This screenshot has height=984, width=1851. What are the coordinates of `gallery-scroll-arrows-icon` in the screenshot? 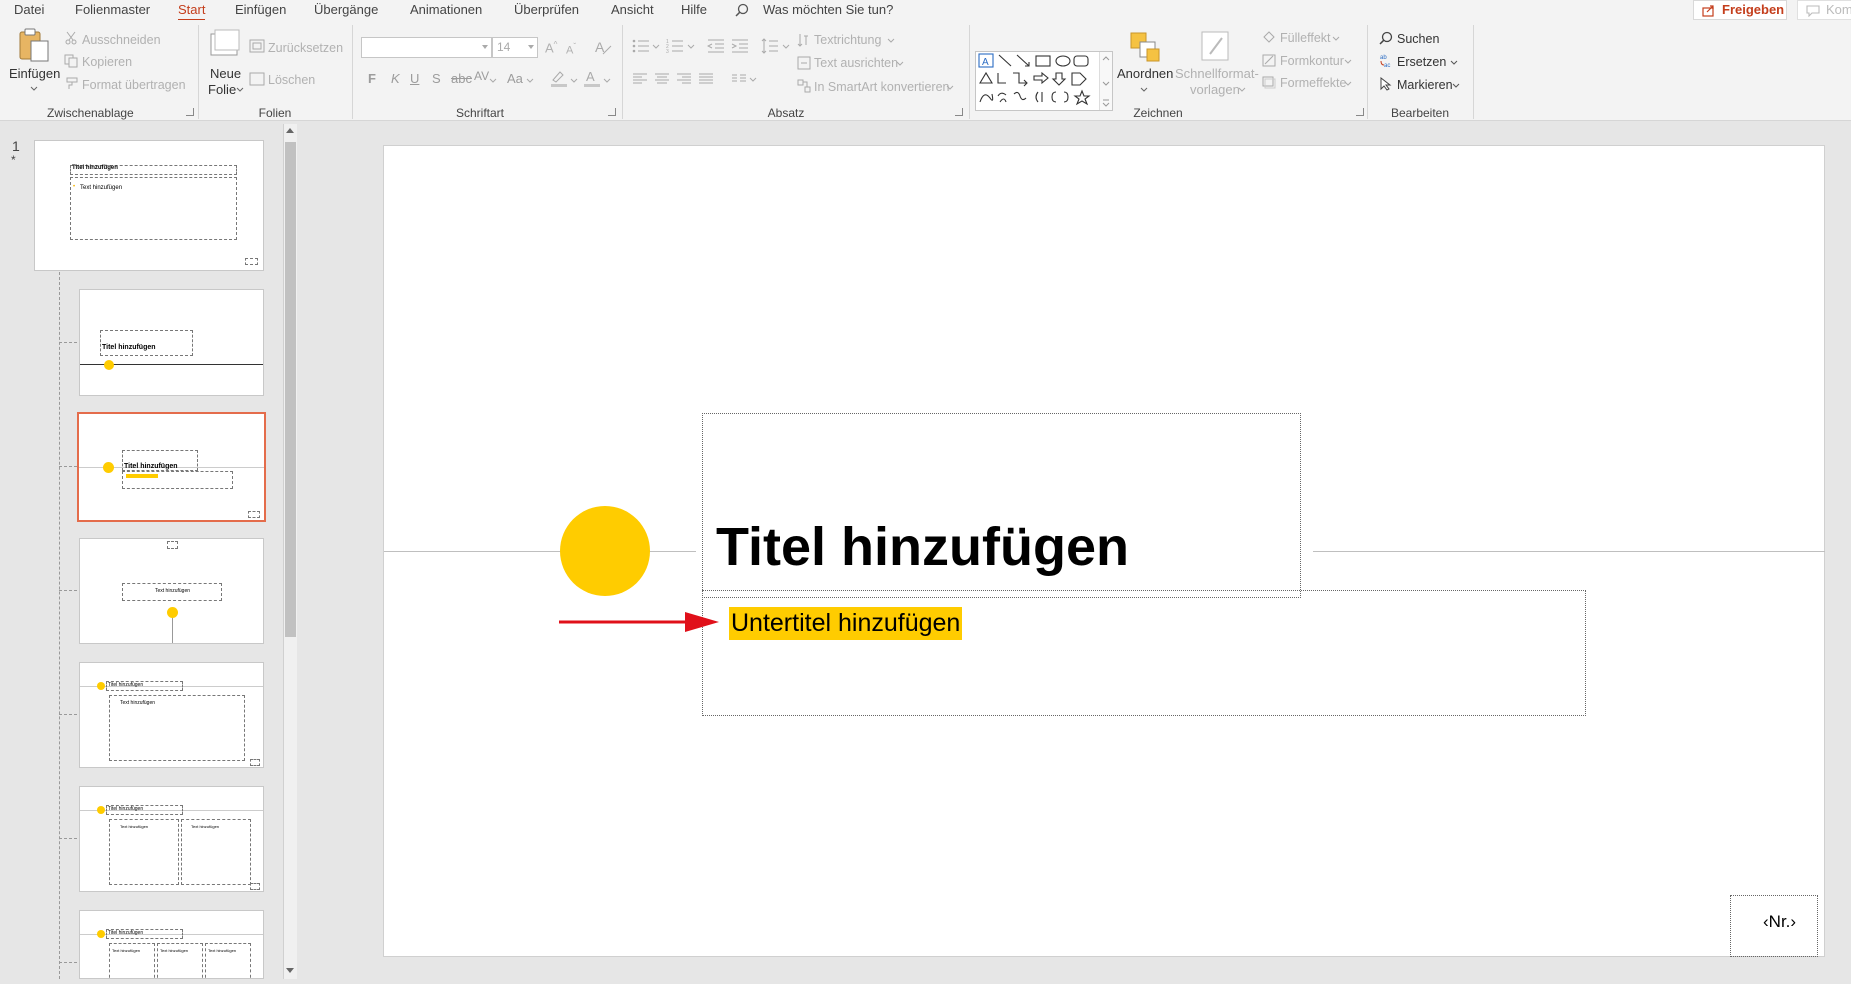 It's located at (1106, 81).